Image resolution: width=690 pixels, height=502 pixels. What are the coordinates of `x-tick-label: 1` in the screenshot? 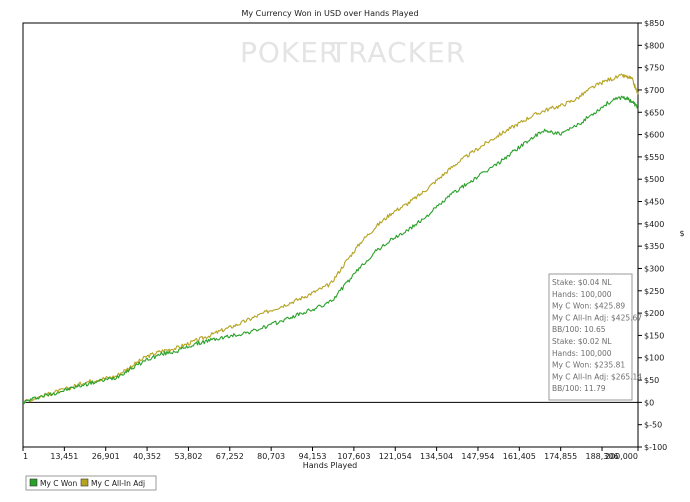 It's located at (25, 456).